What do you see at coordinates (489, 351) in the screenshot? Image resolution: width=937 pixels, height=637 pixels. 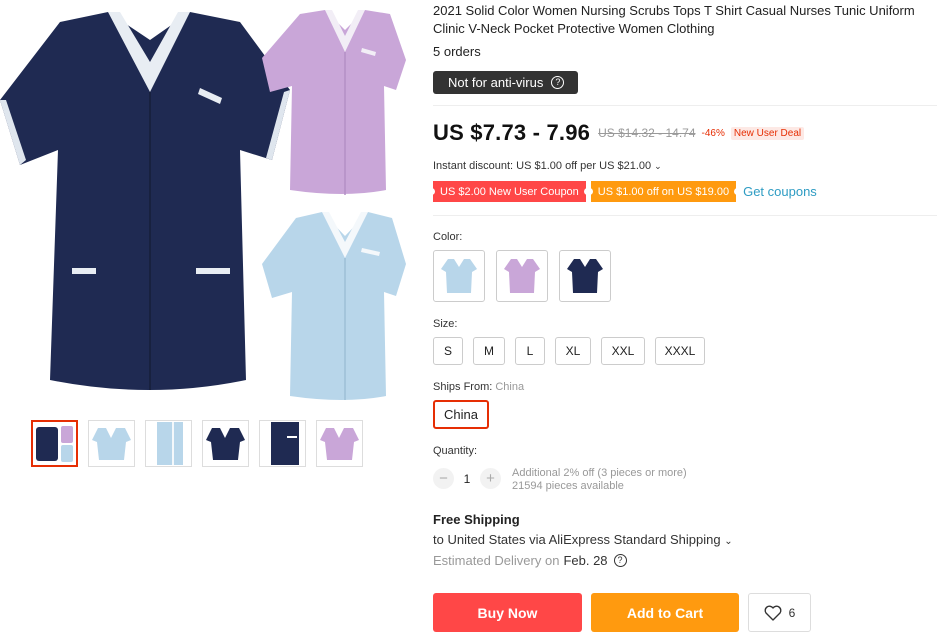 I see `size-option-m: M` at bounding box center [489, 351].